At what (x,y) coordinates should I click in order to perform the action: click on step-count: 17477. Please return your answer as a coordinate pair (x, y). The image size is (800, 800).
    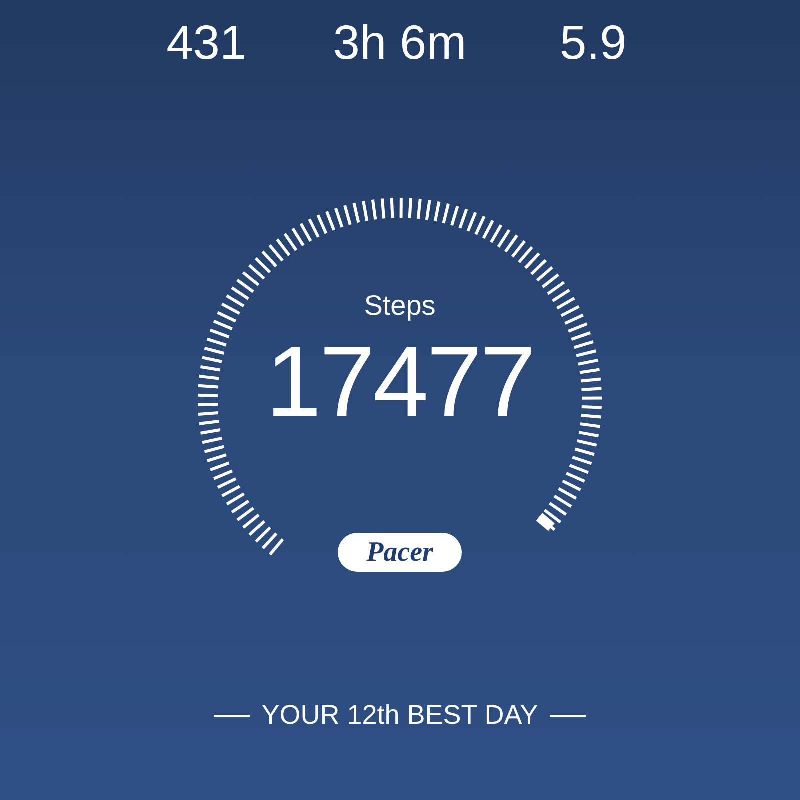
    Looking at the image, I should click on (400, 382).